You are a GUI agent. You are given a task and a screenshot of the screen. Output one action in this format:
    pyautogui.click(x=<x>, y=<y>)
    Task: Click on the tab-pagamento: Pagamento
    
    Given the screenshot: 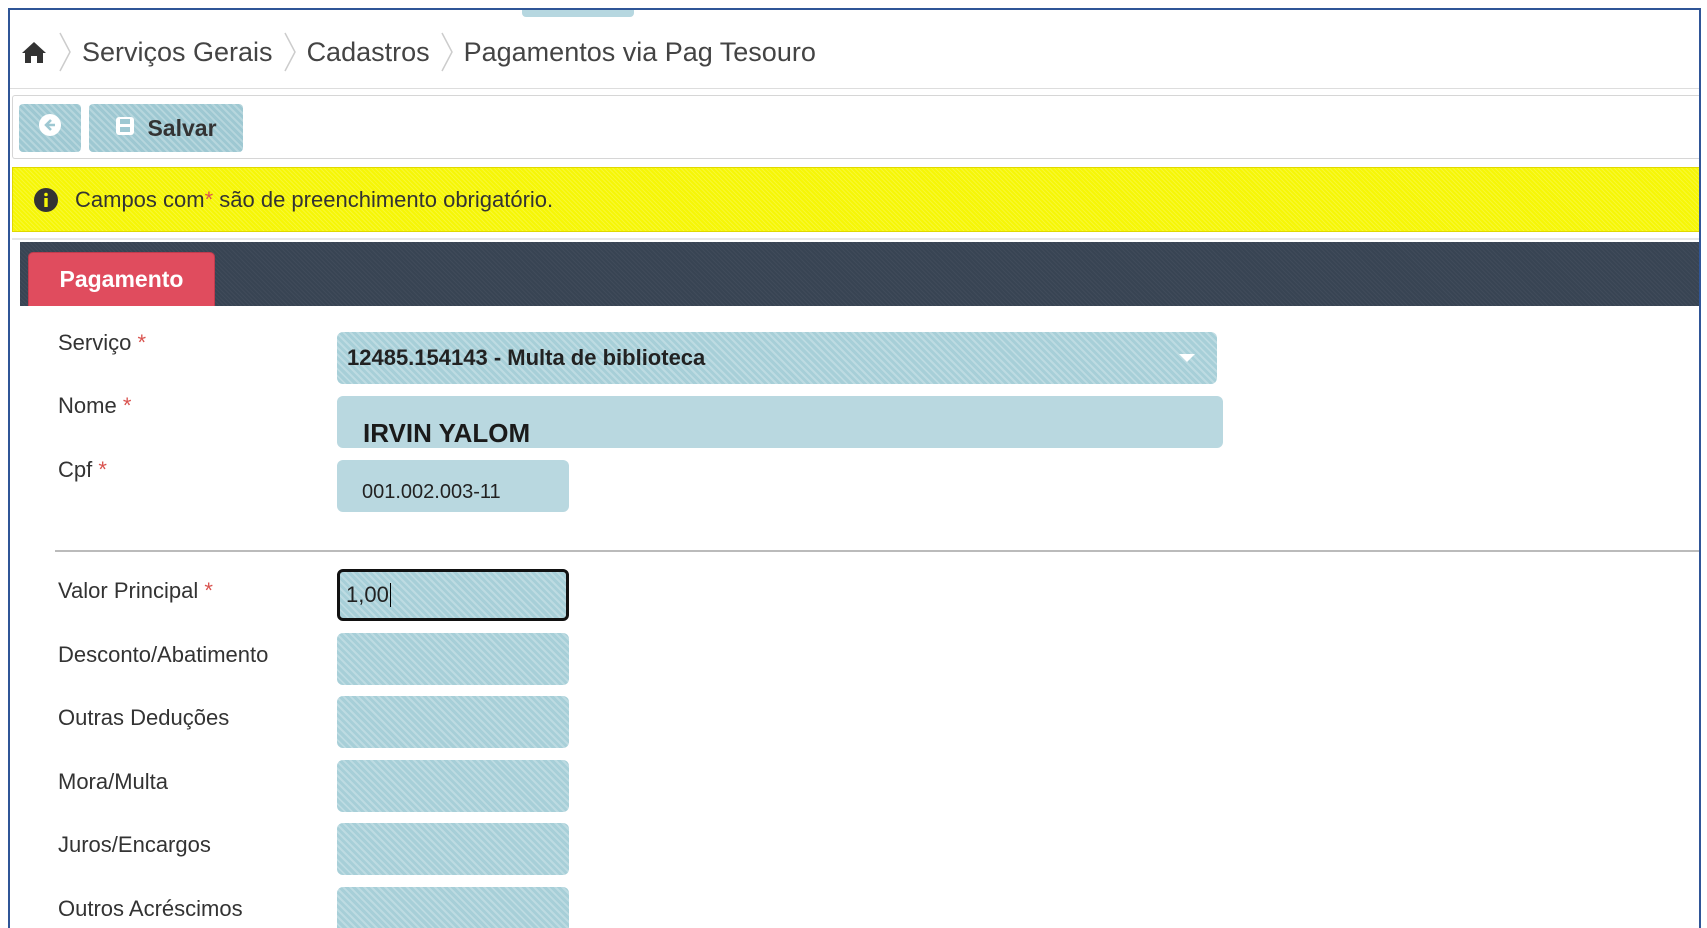 What is the action you would take?
    pyautogui.click(x=121, y=279)
    